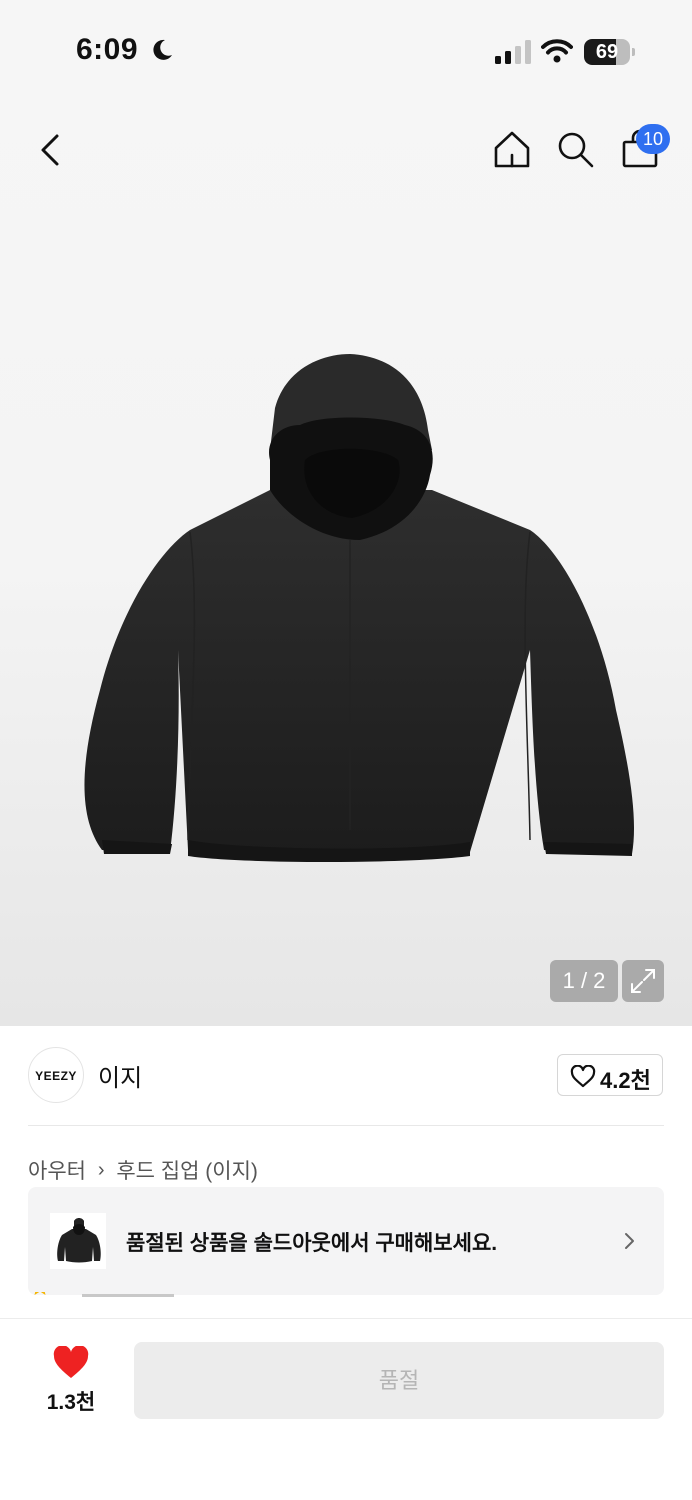 This screenshot has height=1500, width=692. Describe the element at coordinates (101, 1169) in the screenshot. I see `chevron-right-icon: ›` at that location.